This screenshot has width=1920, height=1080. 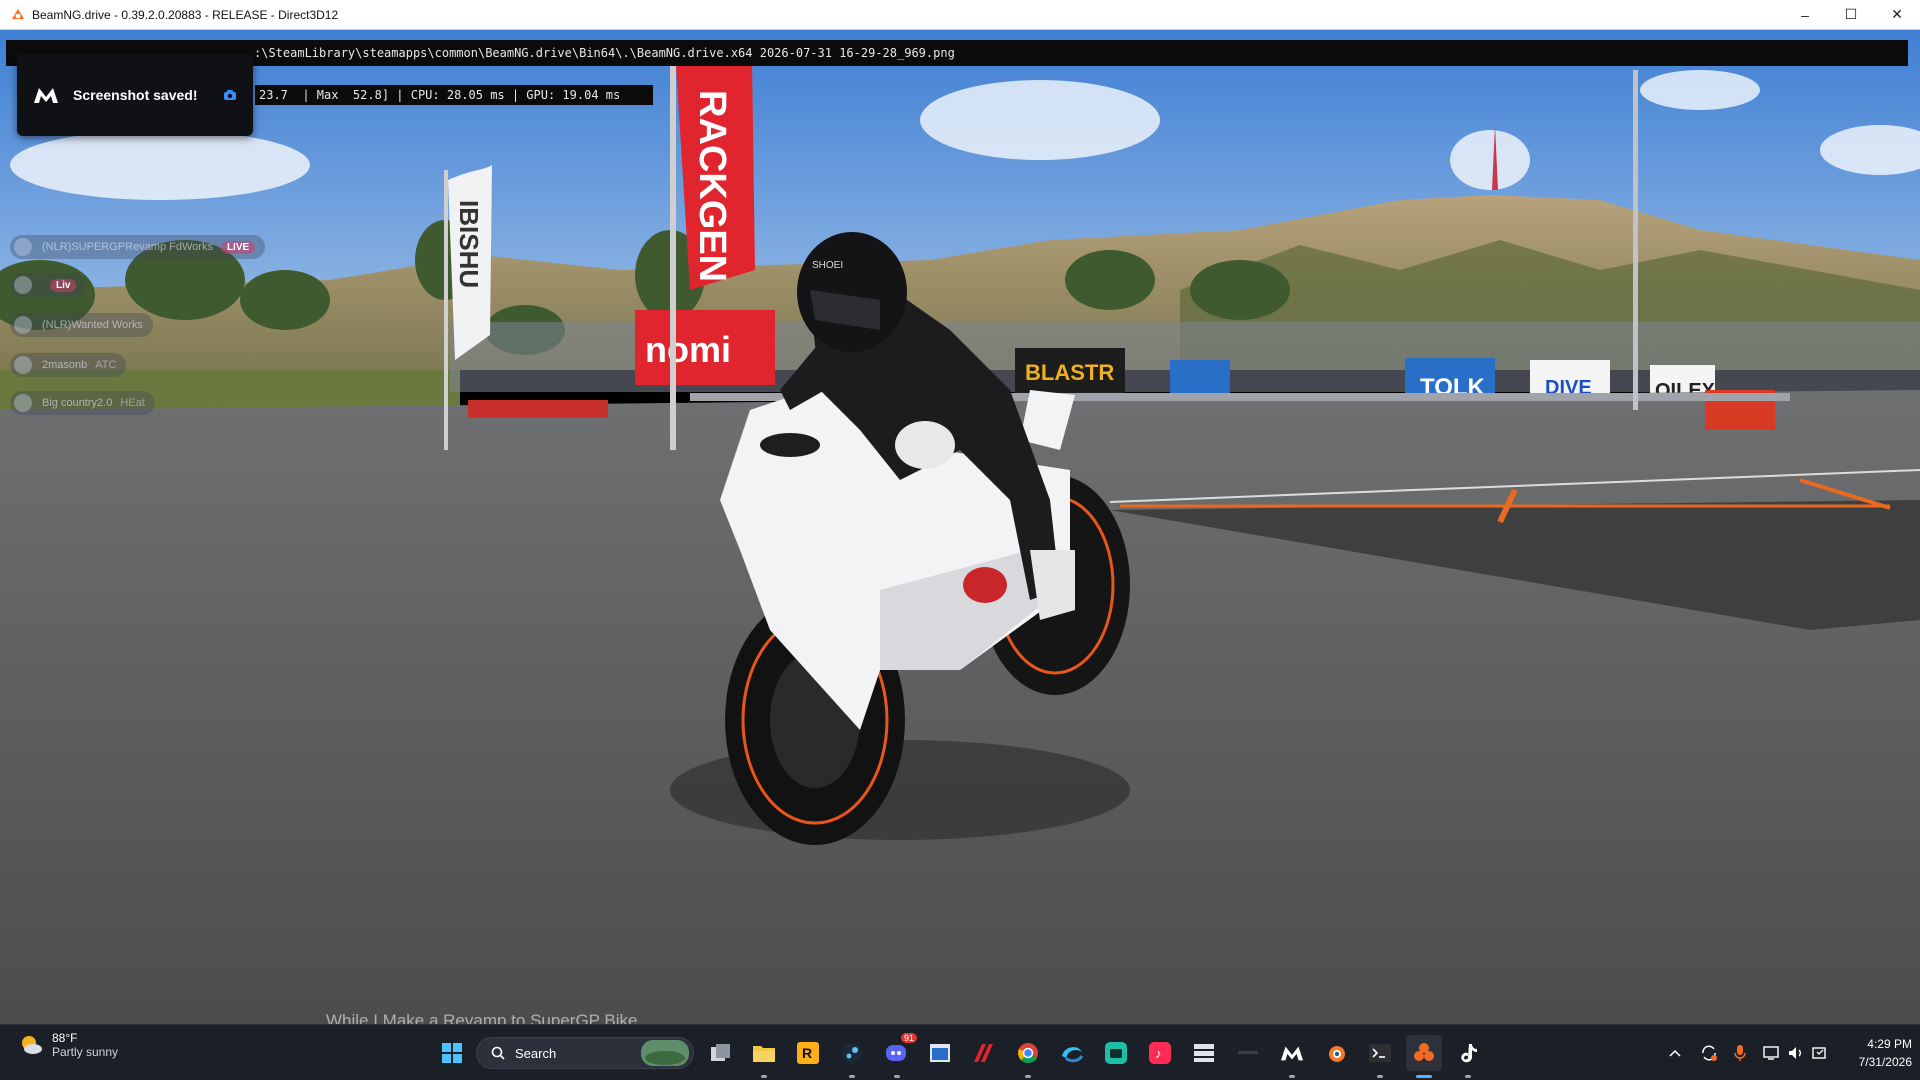 I want to click on toast-message: Screenshot saved!, so click(x=135, y=95).